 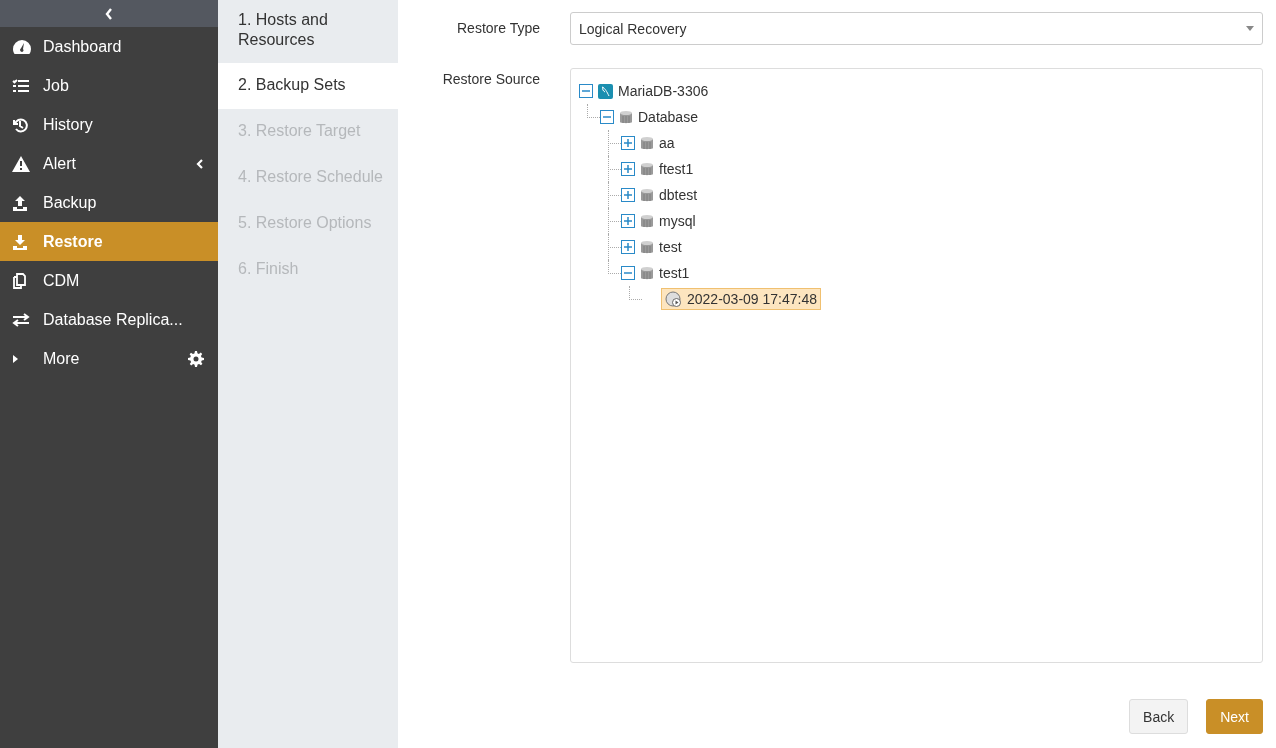 I want to click on backup-icon, so click(x=673, y=299).